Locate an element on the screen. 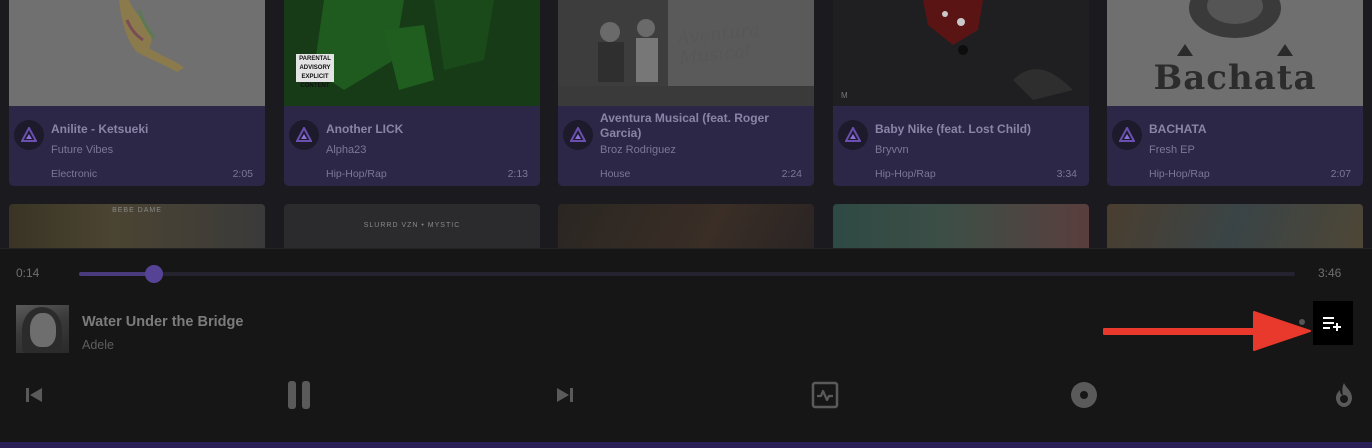 This screenshot has width=1372, height=448. track-genre: House is located at coordinates (615, 174).